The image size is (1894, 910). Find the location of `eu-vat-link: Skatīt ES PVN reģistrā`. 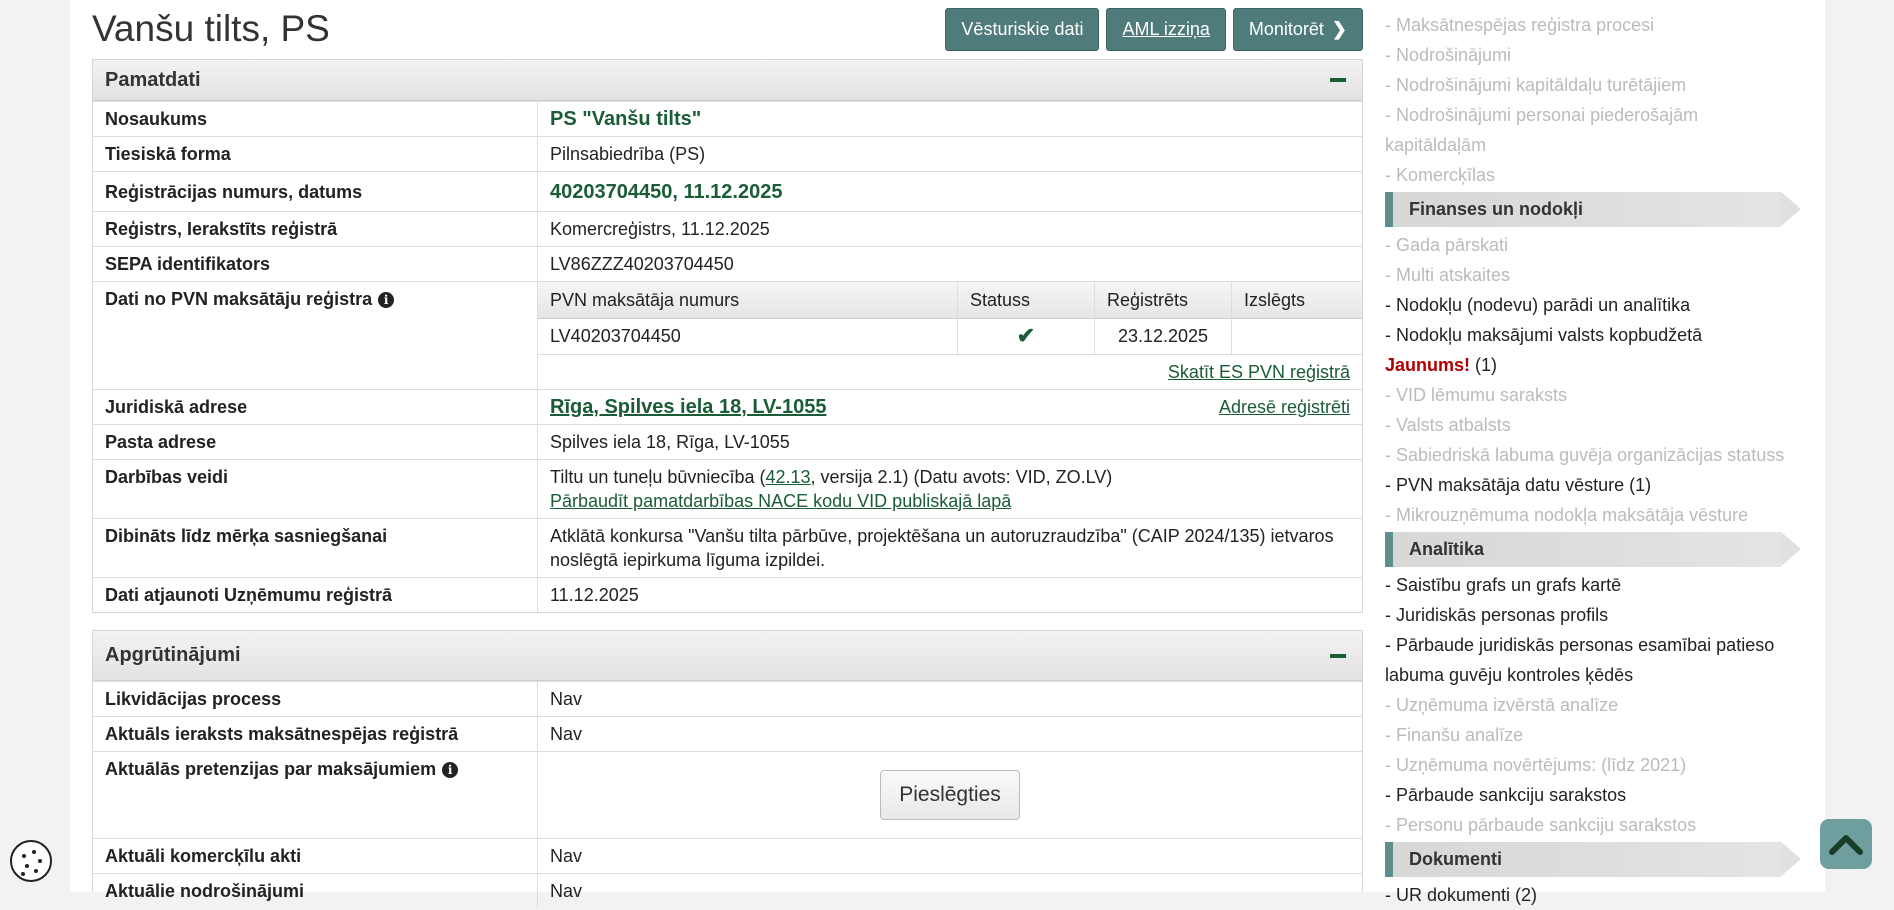

eu-vat-link: Skatīt ES PVN reģistrā is located at coordinates (1259, 372).